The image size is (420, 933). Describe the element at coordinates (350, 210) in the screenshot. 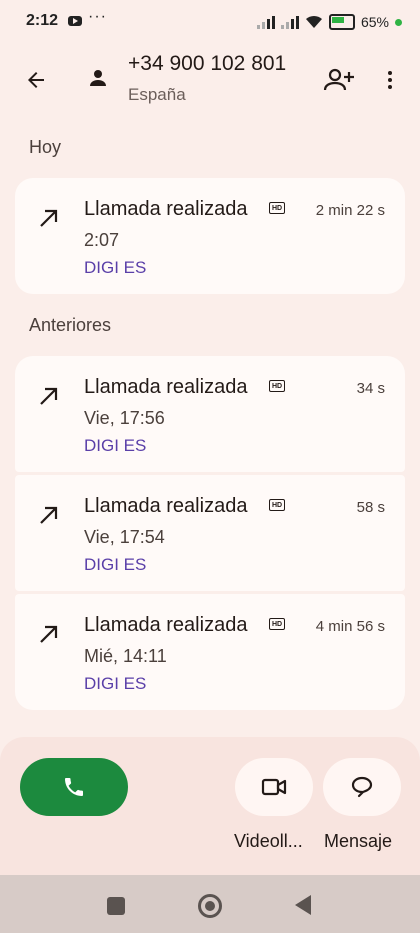

I see `call-duration: 2 min 22 s` at that location.